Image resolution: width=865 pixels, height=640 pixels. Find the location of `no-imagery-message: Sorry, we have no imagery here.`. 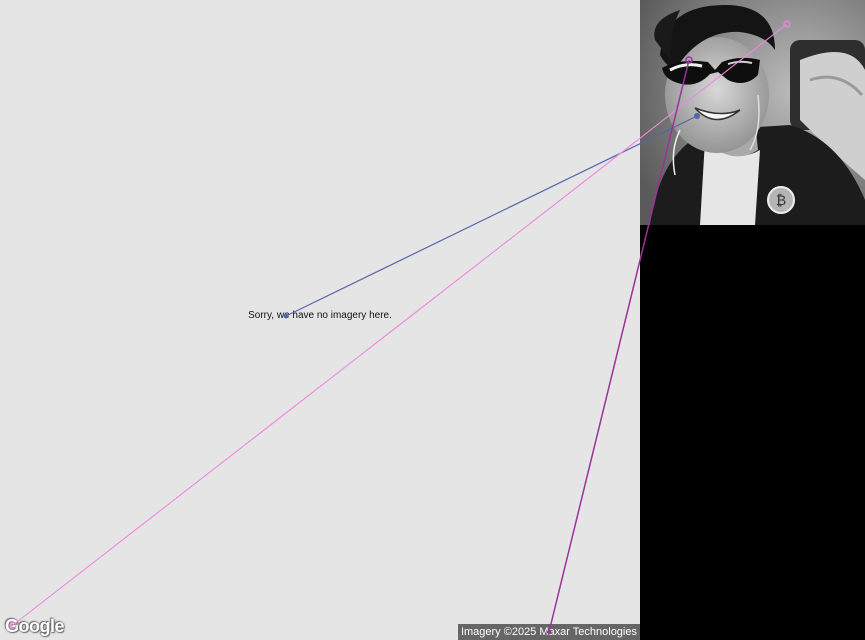

no-imagery-message: Sorry, we have no imagery here. is located at coordinates (320, 315).